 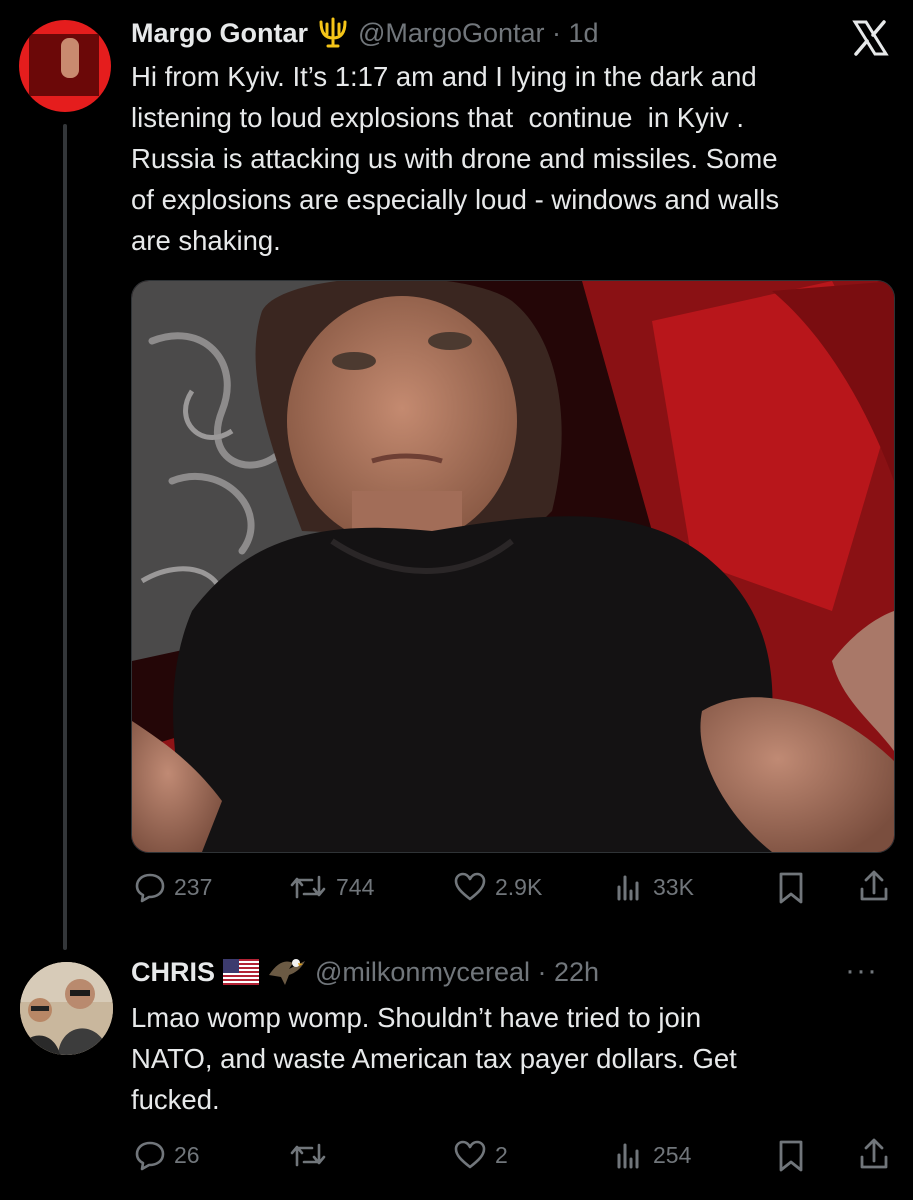 I want to click on reply-count: 237, so click(x=193, y=886).